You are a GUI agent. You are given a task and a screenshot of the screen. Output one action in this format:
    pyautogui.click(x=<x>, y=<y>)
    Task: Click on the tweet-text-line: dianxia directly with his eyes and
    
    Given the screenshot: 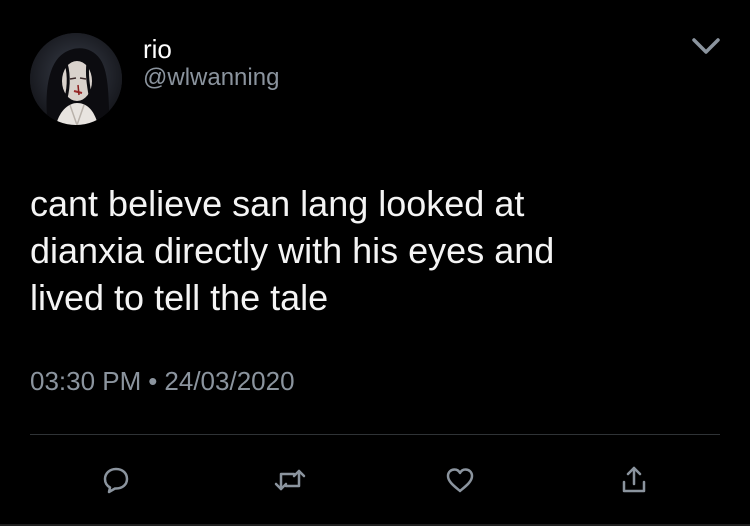 What is the action you would take?
    pyautogui.click(x=292, y=250)
    